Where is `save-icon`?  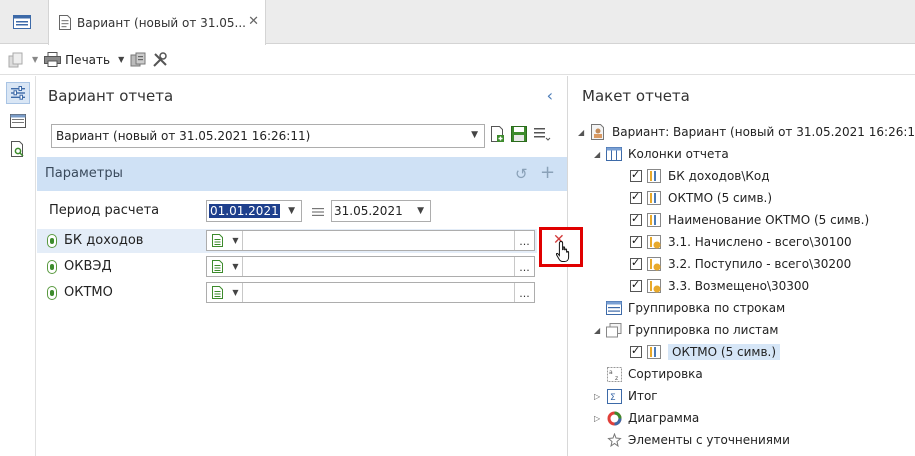
save-icon is located at coordinates (519, 134).